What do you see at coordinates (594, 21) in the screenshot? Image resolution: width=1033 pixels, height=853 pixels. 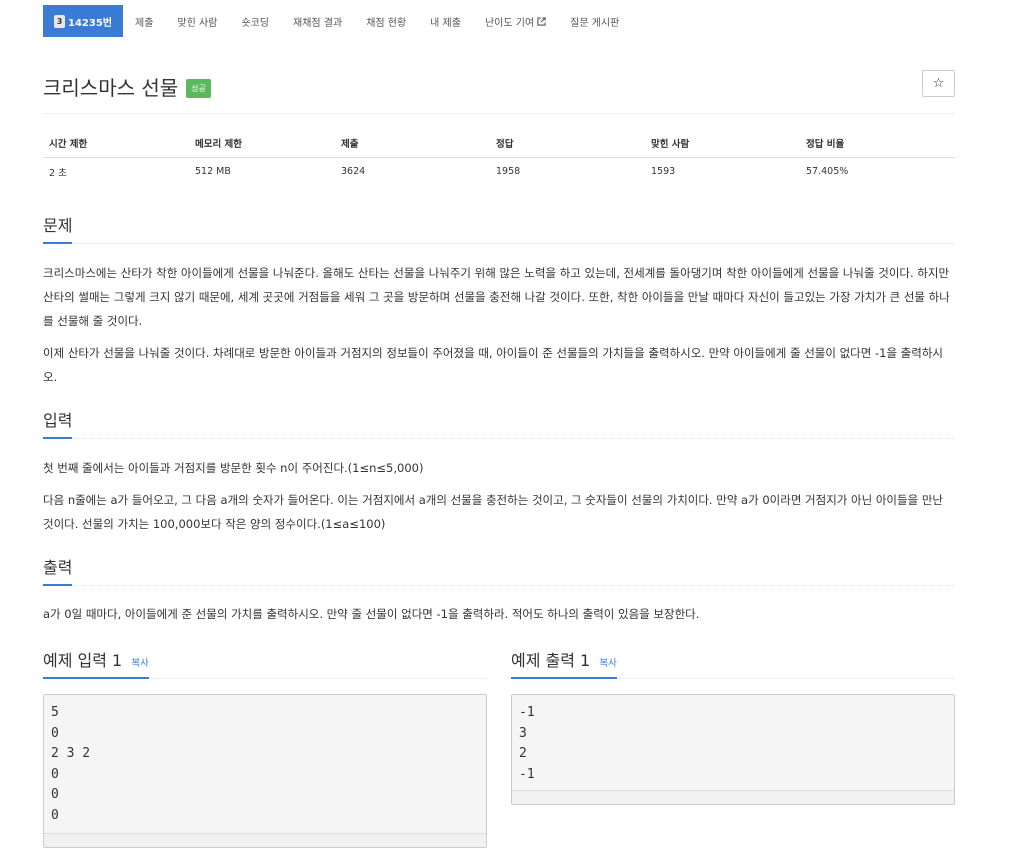 I see `tab-question-board: 질문 게시판` at bounding box center [594, 21].